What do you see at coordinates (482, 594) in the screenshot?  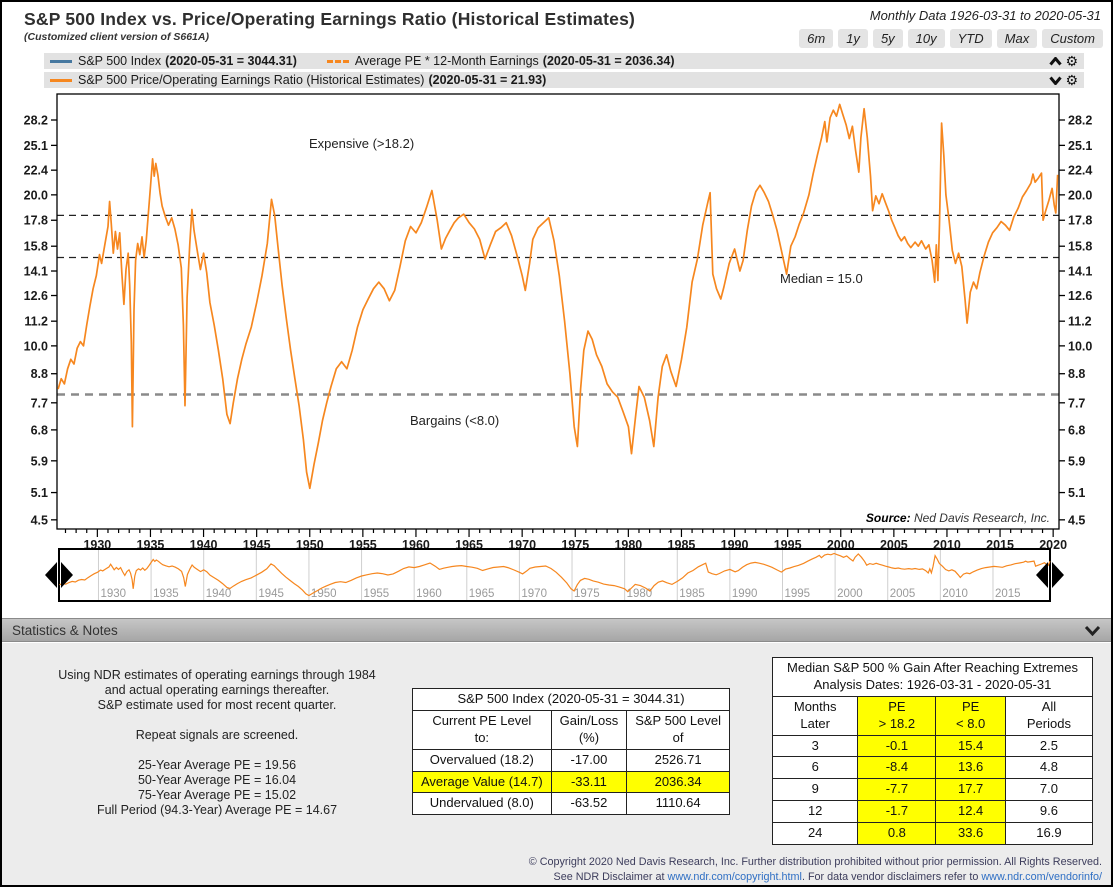 I see `navigator-year-label: 1965` at bounding box center [482, 594].